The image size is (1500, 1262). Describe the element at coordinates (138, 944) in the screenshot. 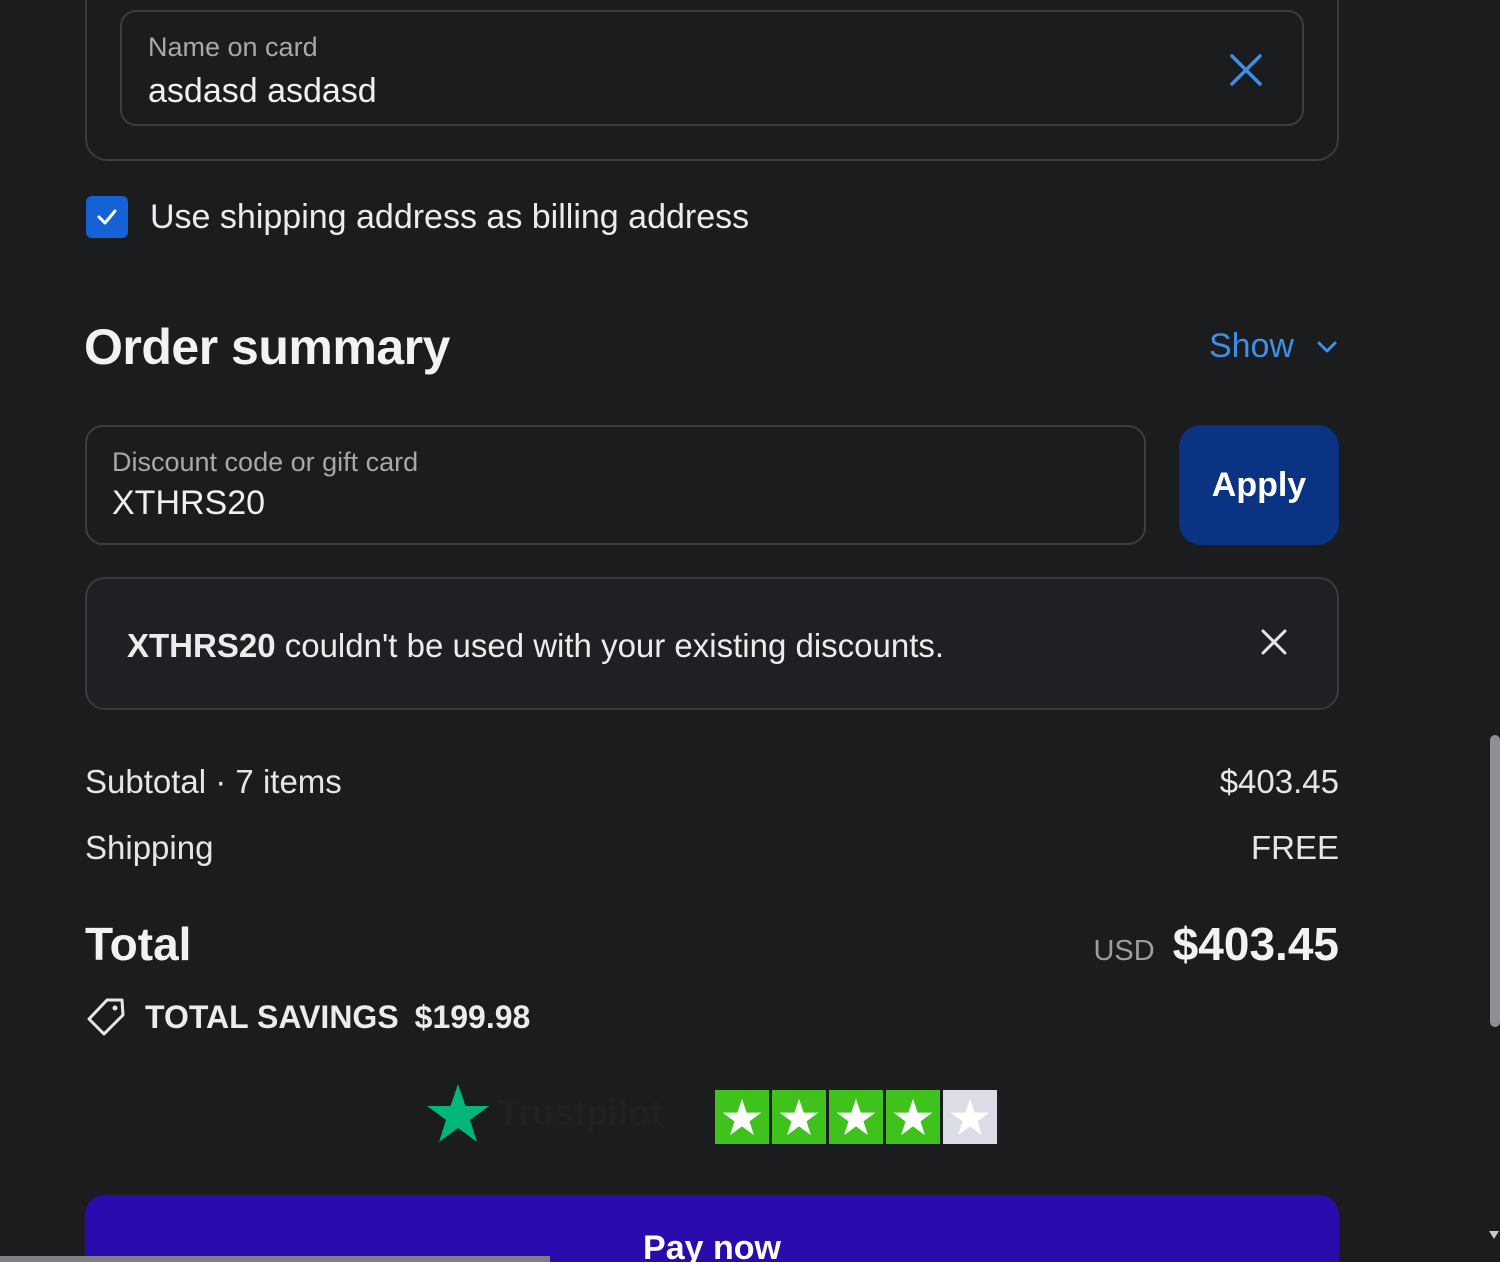

I see `total-label: Total` at that location.